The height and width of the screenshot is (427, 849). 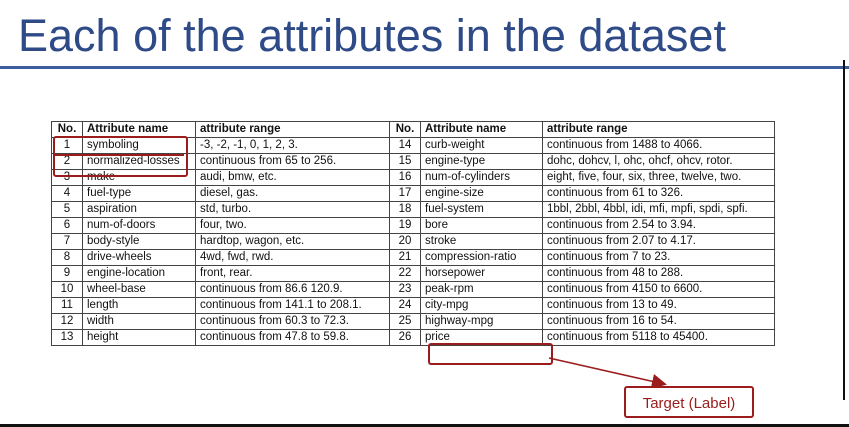 What do you see at coordinates (689, 402) in the screenshot?
I see `target-label-callout: Target (Label)` at bounding box center [689, 402].